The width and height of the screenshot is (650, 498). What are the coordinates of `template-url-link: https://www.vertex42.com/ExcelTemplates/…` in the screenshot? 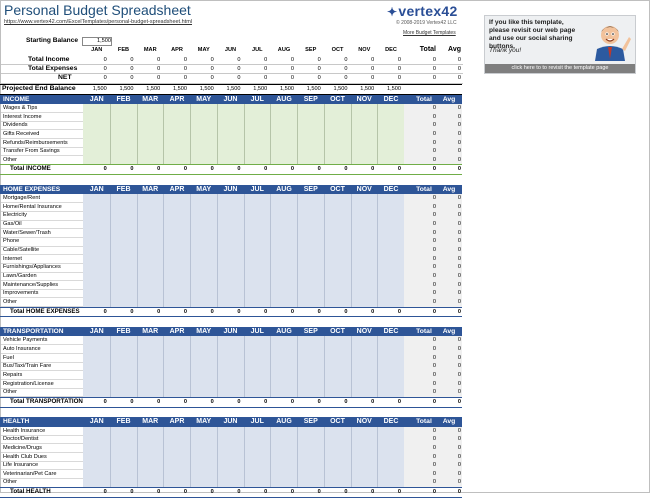 It's located at (98, 22).